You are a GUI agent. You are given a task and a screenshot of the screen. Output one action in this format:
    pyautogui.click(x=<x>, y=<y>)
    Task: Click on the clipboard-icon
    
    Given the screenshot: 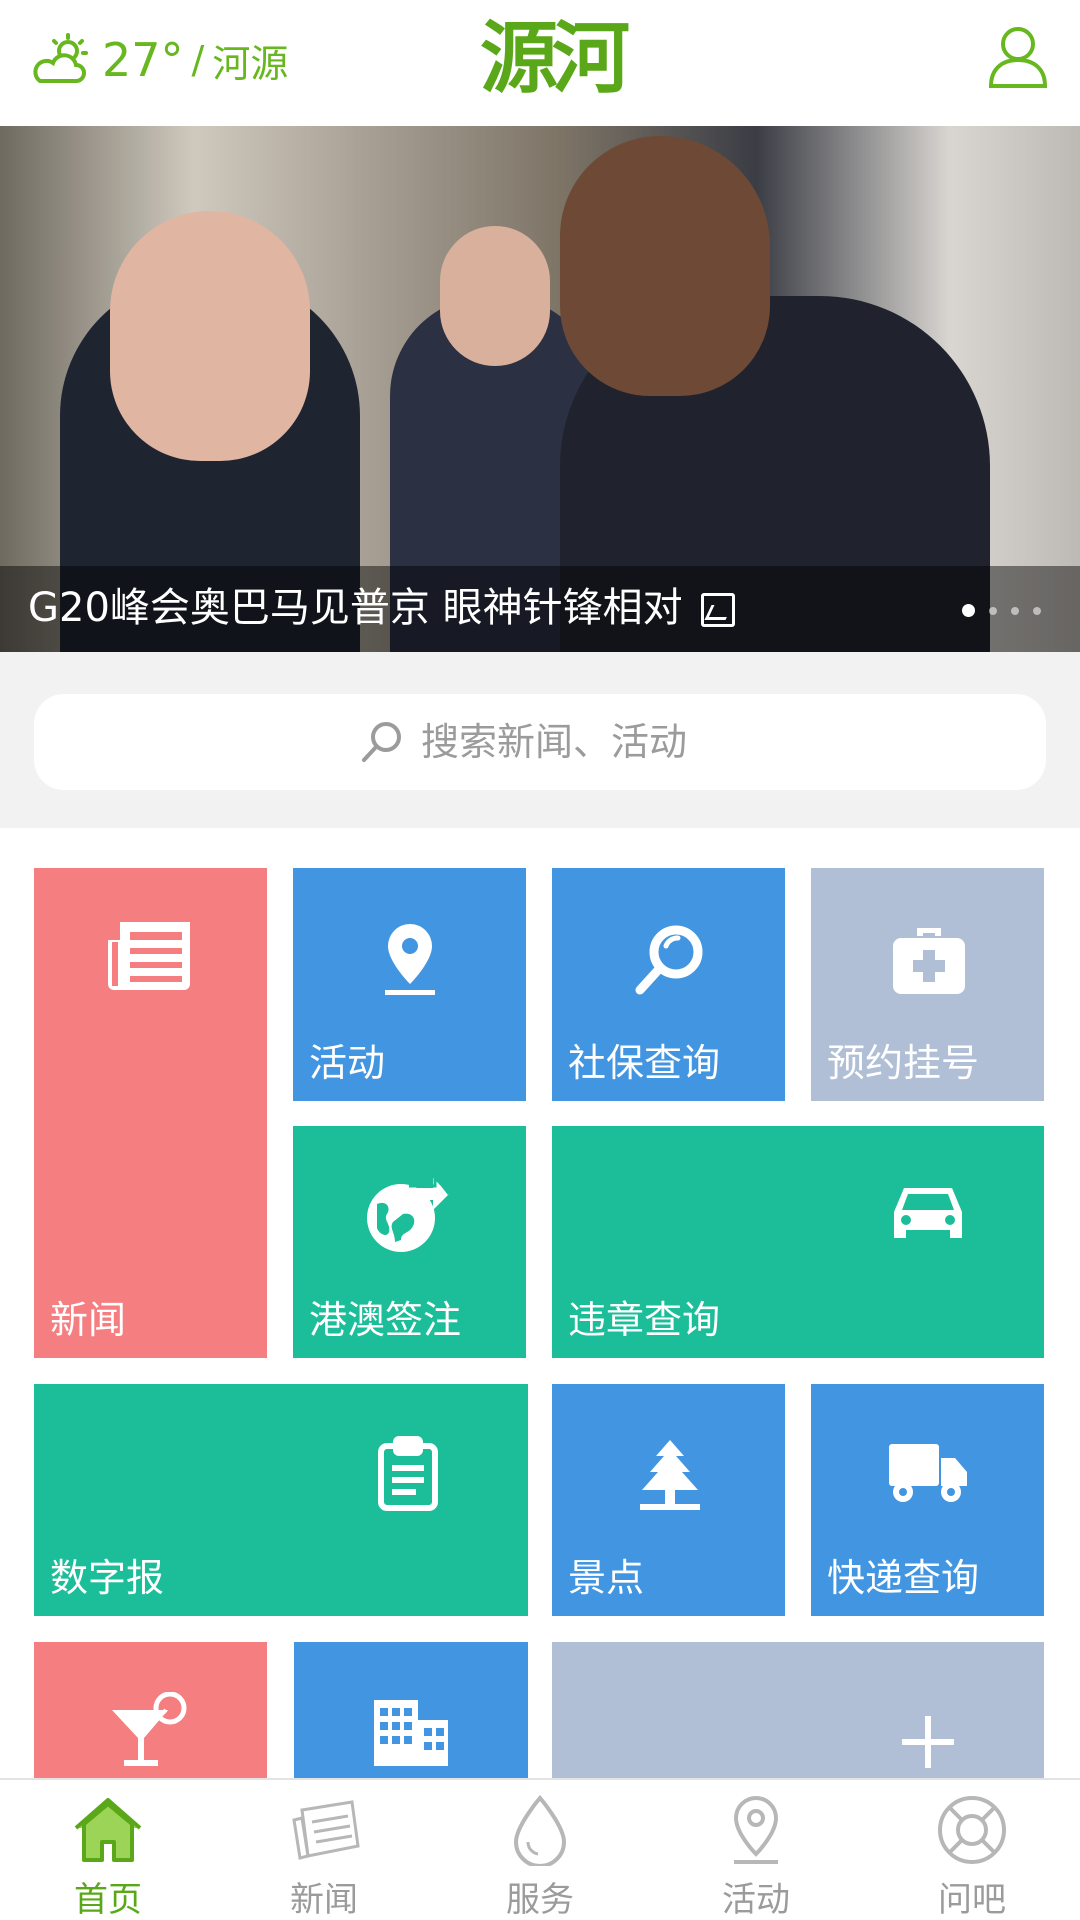 What is the action you would take?
    pyautogui.click(x=408, y=1473)
    